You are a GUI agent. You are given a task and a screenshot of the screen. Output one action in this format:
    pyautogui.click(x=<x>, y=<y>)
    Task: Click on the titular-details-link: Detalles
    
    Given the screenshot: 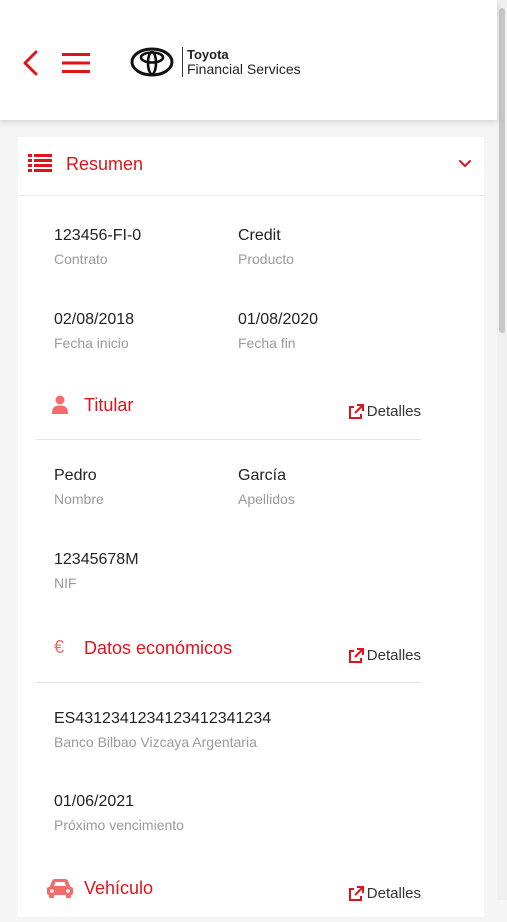 What is the action you would take?
    pyautogui.click(x=384, y=411)
    